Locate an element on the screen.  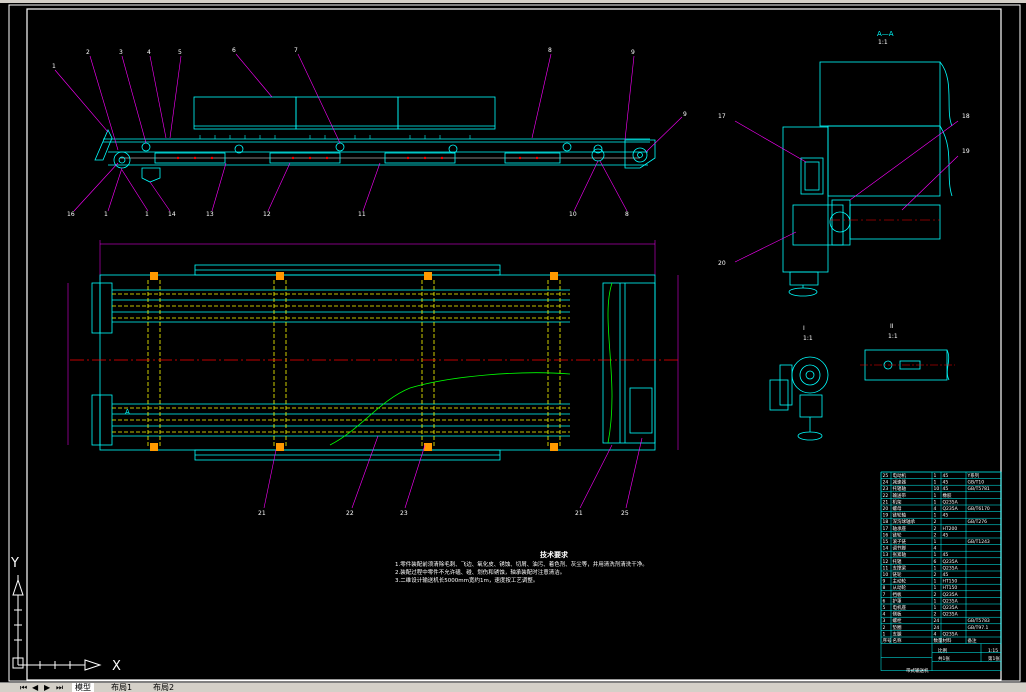
bom-cell-name: 支撑梁 is located at coordinates (900, 567).